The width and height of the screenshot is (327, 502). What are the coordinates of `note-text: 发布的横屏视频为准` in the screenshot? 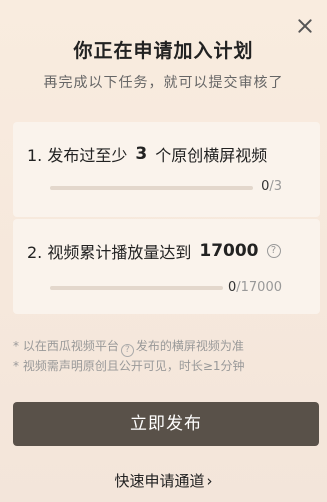 It's located at (189, 346).